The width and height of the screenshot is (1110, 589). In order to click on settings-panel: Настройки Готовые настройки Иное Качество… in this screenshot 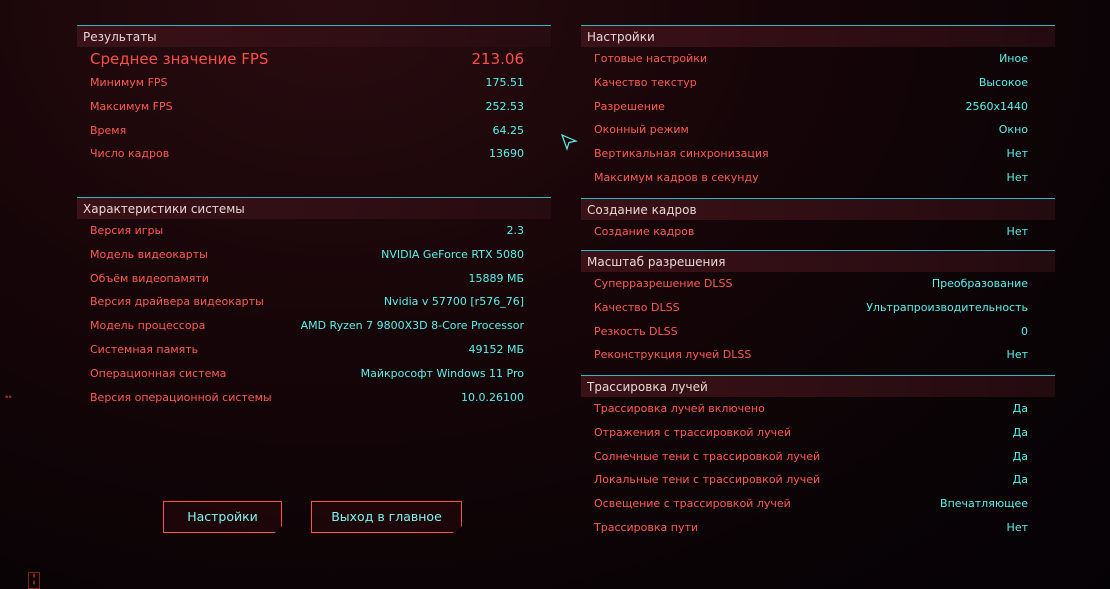, I will do `click(818, 107)`.